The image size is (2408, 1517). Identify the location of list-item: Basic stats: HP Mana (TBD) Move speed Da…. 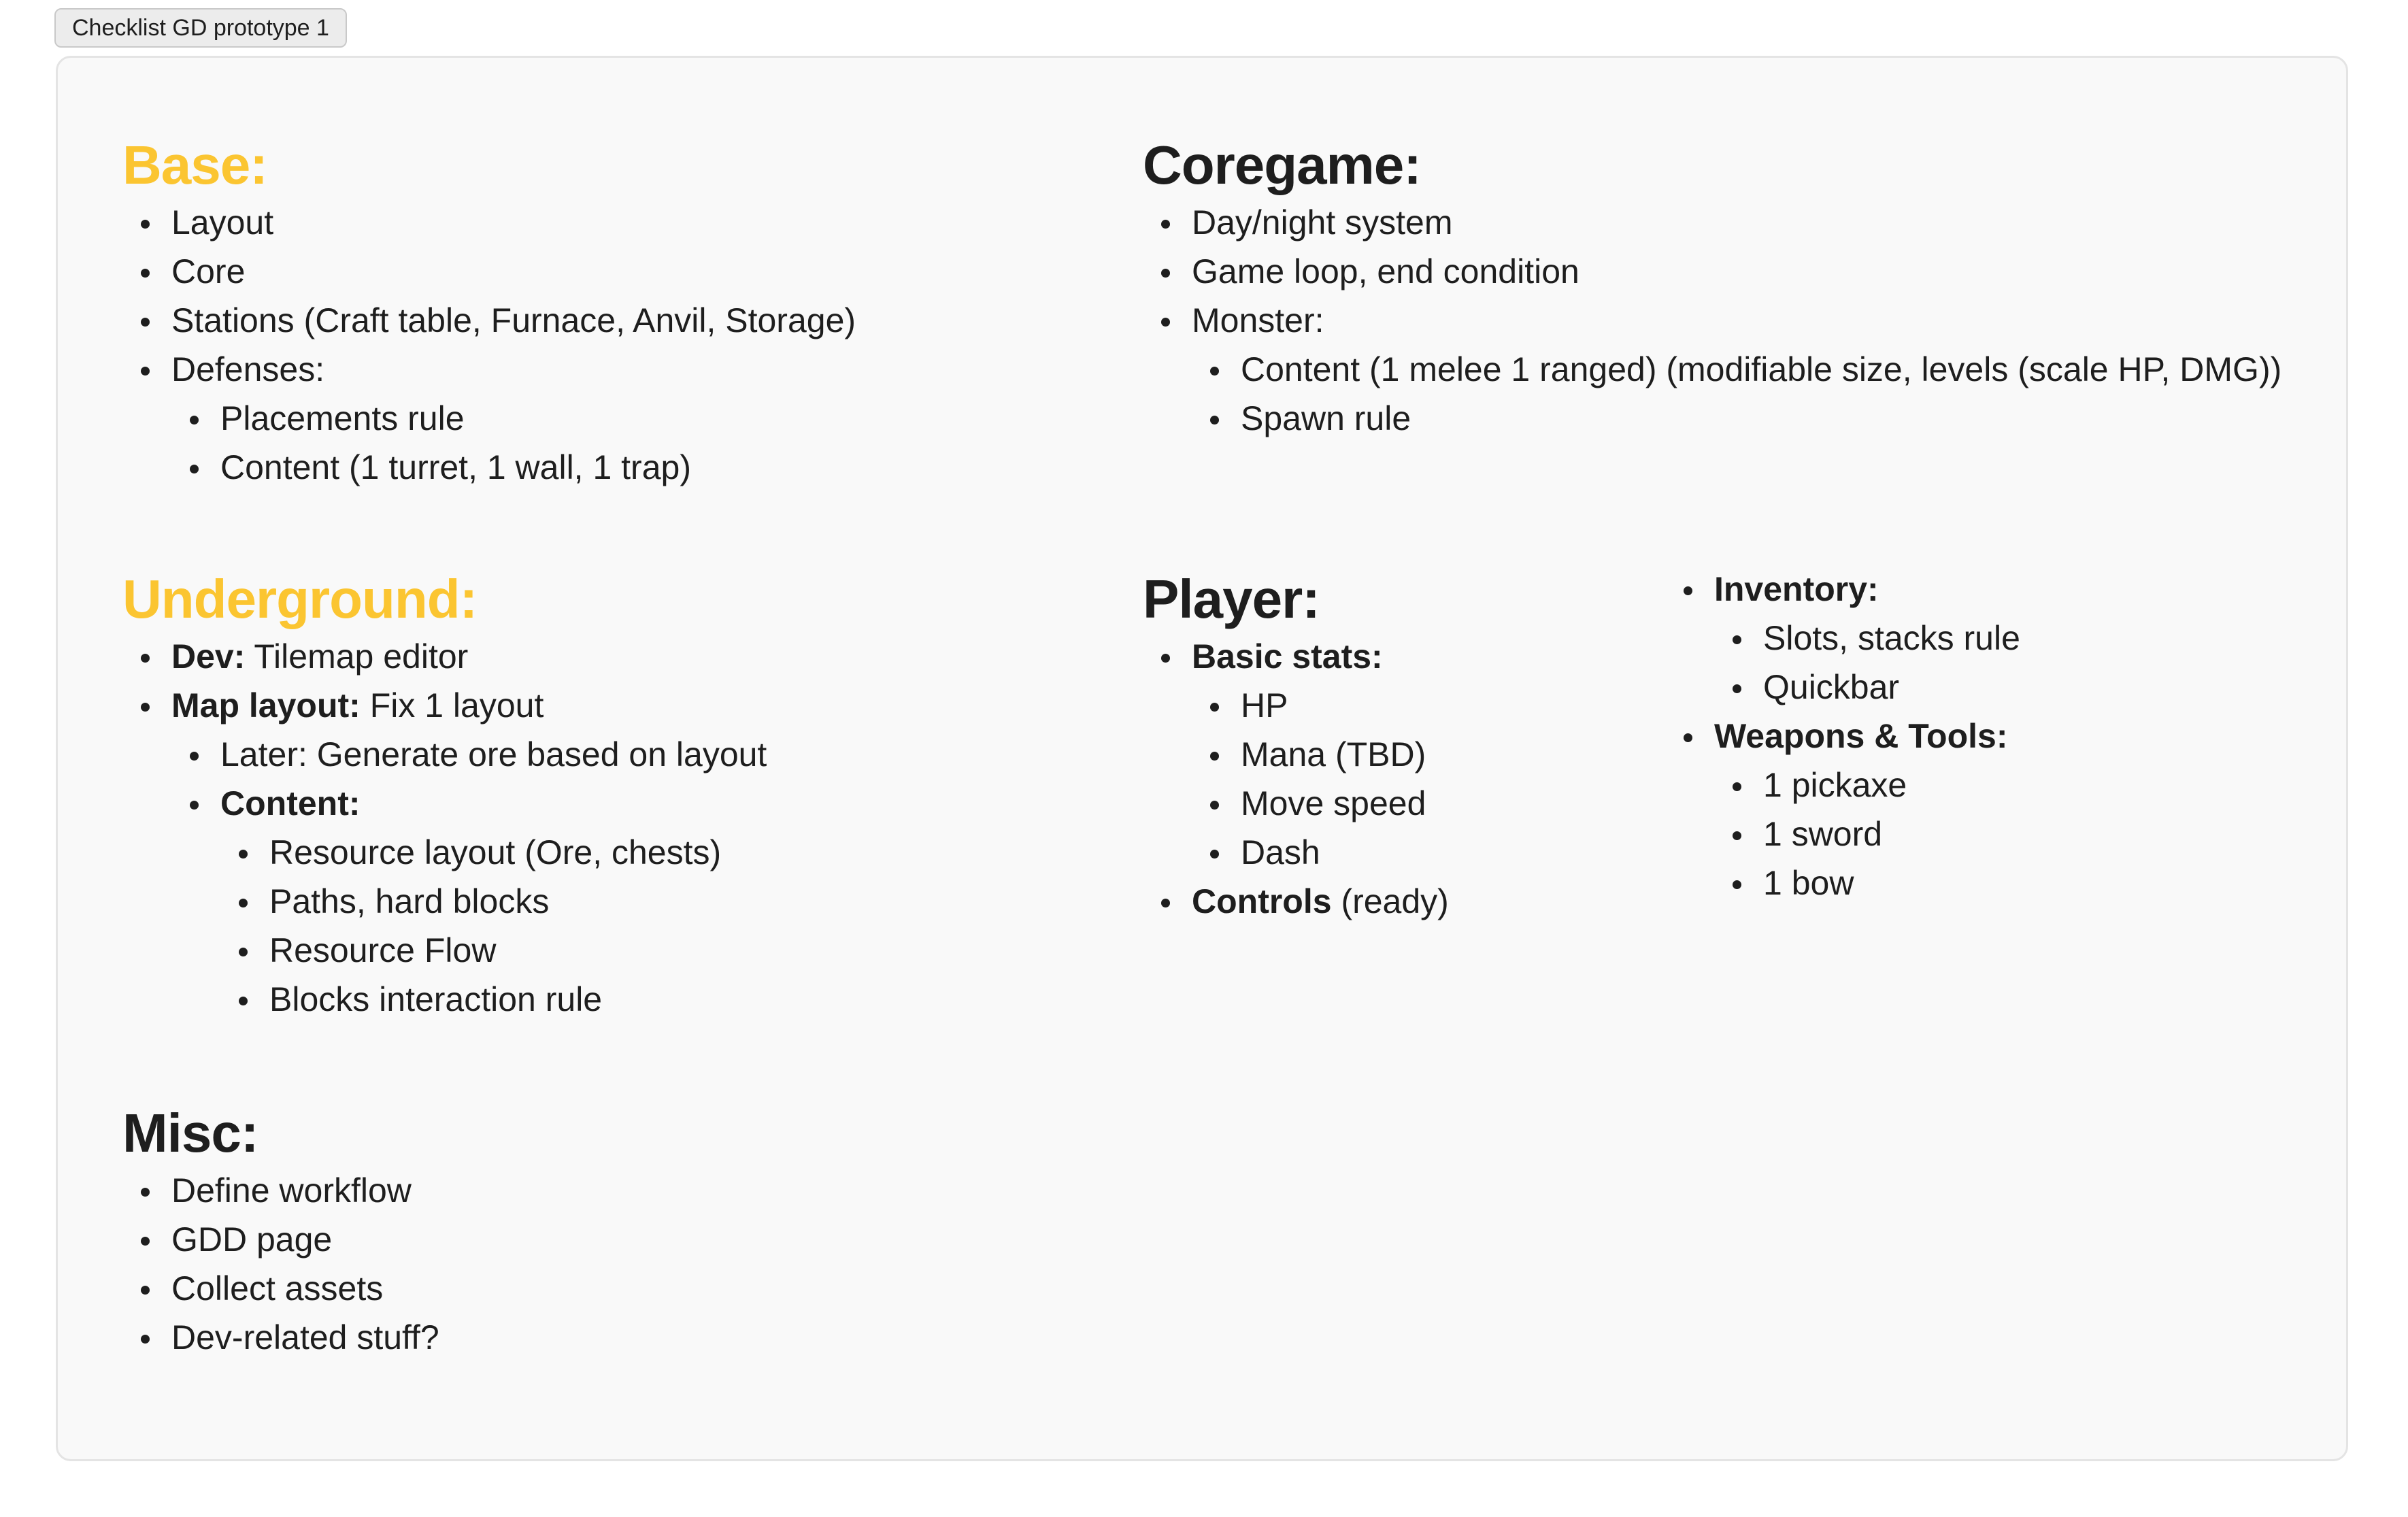
(1305, 754).